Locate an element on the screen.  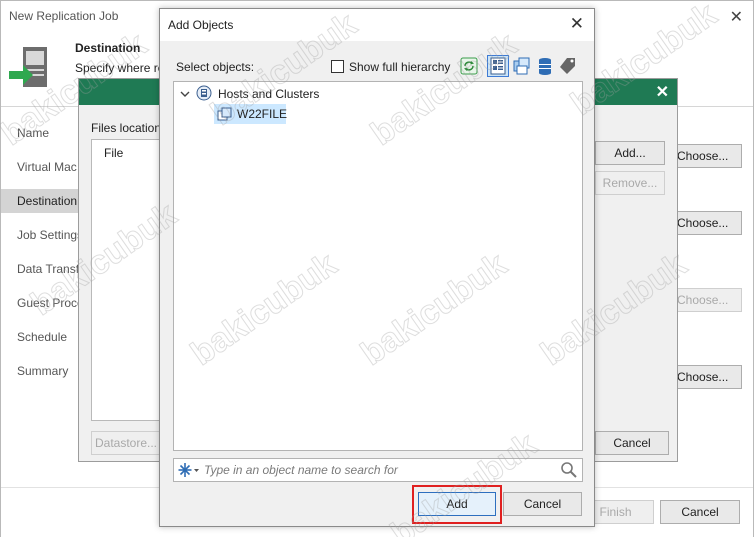
add-objects-title: Add Objects is located at coordinates (201, 25).